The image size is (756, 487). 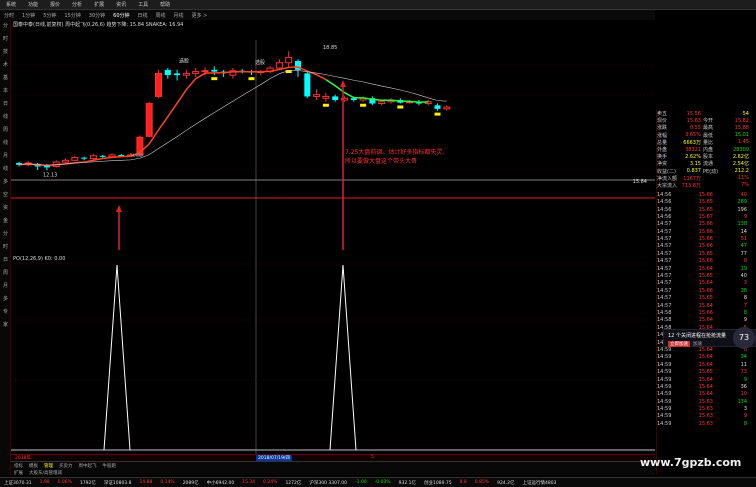 What do you see at coordinates (5, 104) in the screenshot?
I see `left-tab-6: 日` at bounding box center [5, 104].